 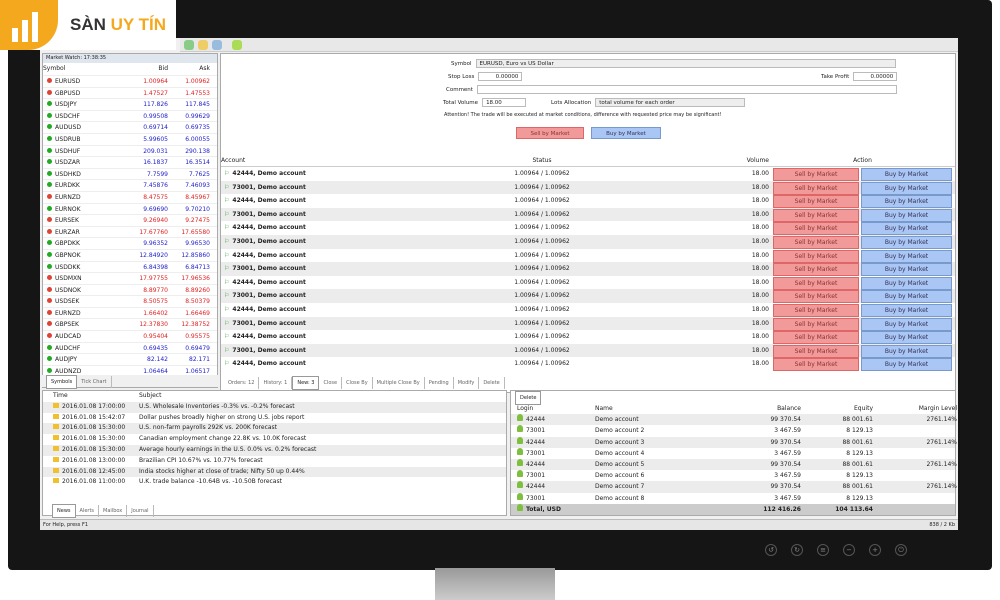 I want to click on account-row: 73001 Demo account 4 3 467.59 8 129.13, so click(x=733, y=453).